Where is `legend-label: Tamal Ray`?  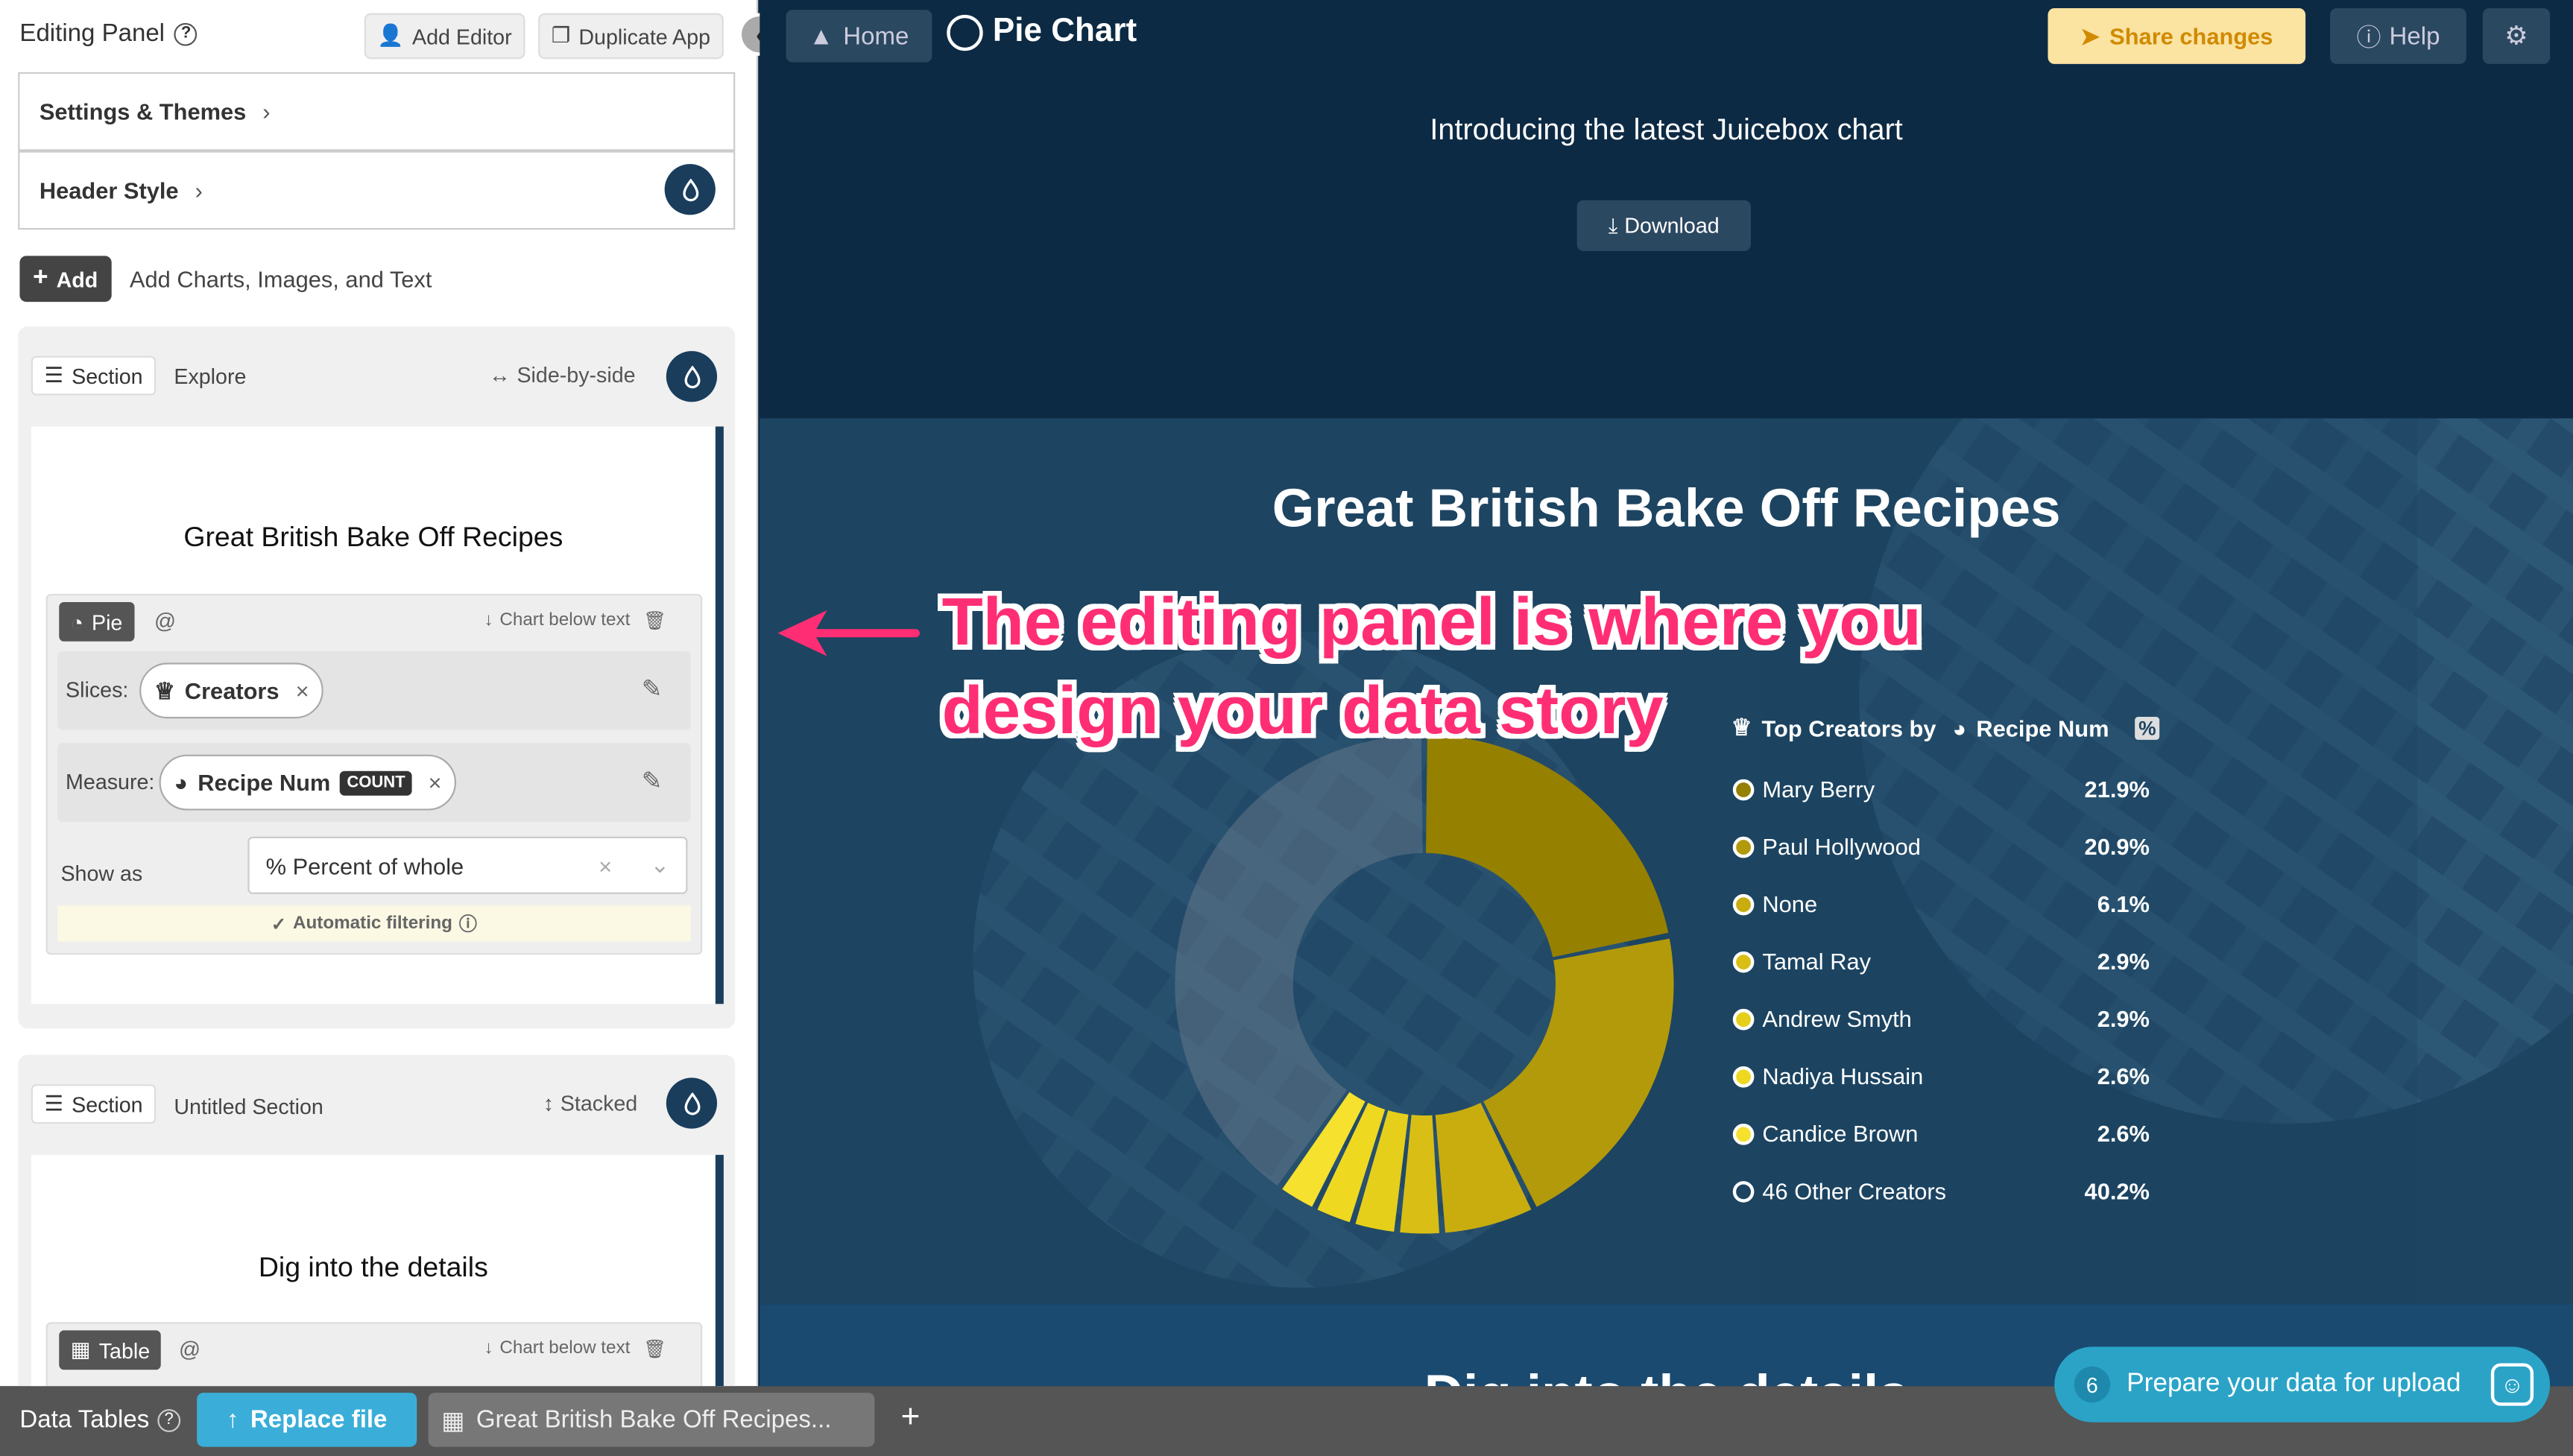 legend-label: Tamal Ray is located at coordinates (1817, 961).